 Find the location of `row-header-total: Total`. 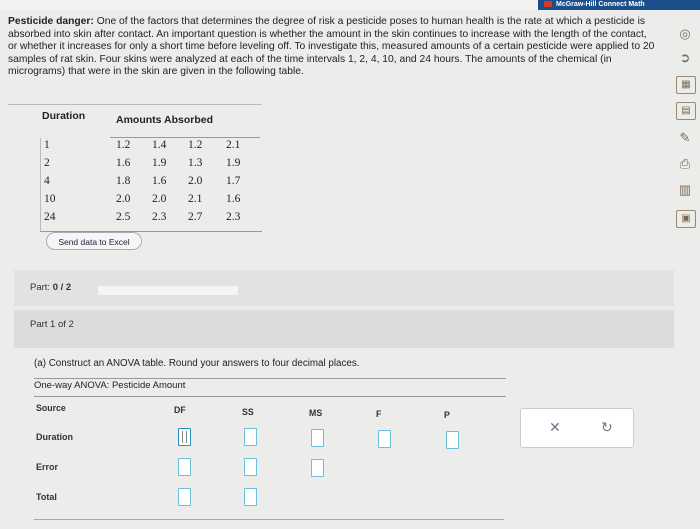

row-header-total: Total is located at coordinates (46, 497).